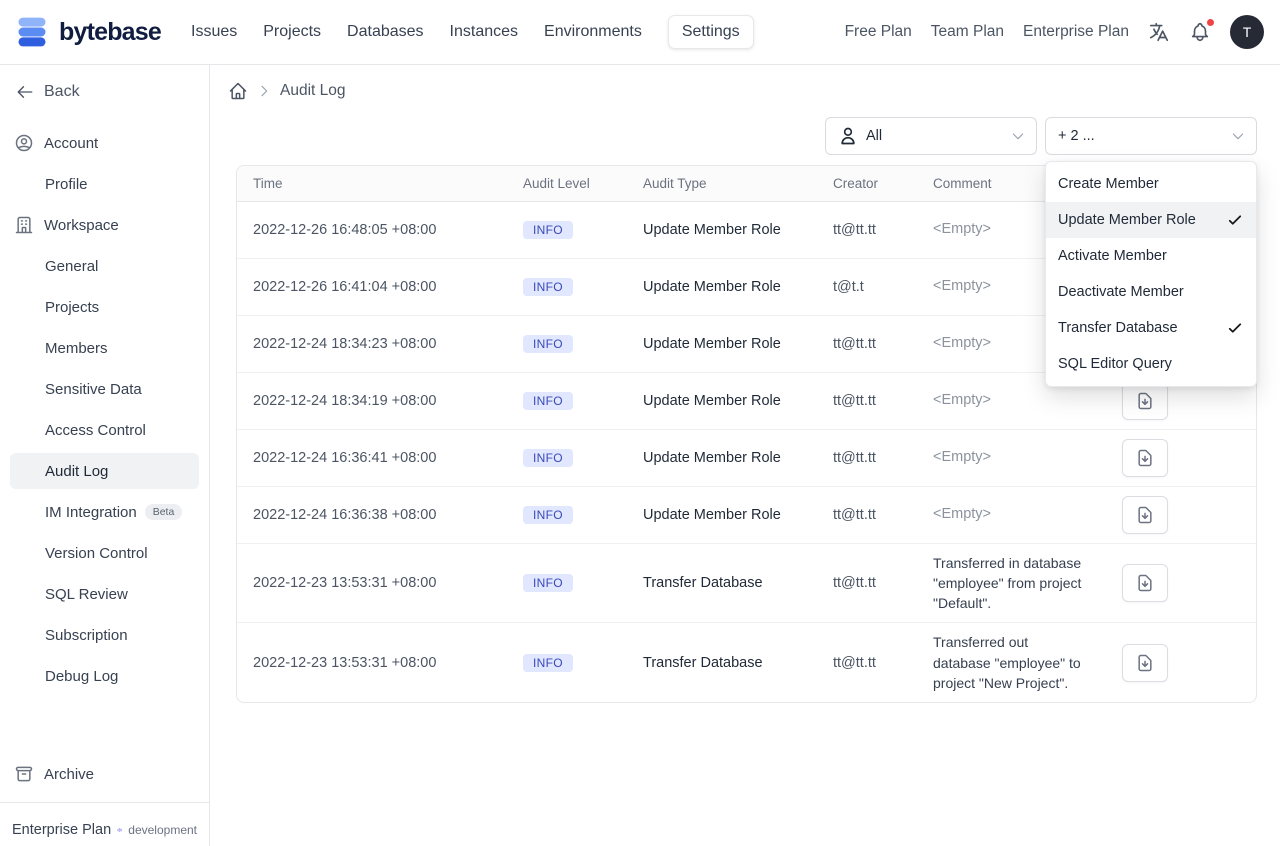 This screenshot has height=846, width=1280. Describe the element at coordinates (1202, 30) in the screenshot. I see `notification-bell-icon` at that location.